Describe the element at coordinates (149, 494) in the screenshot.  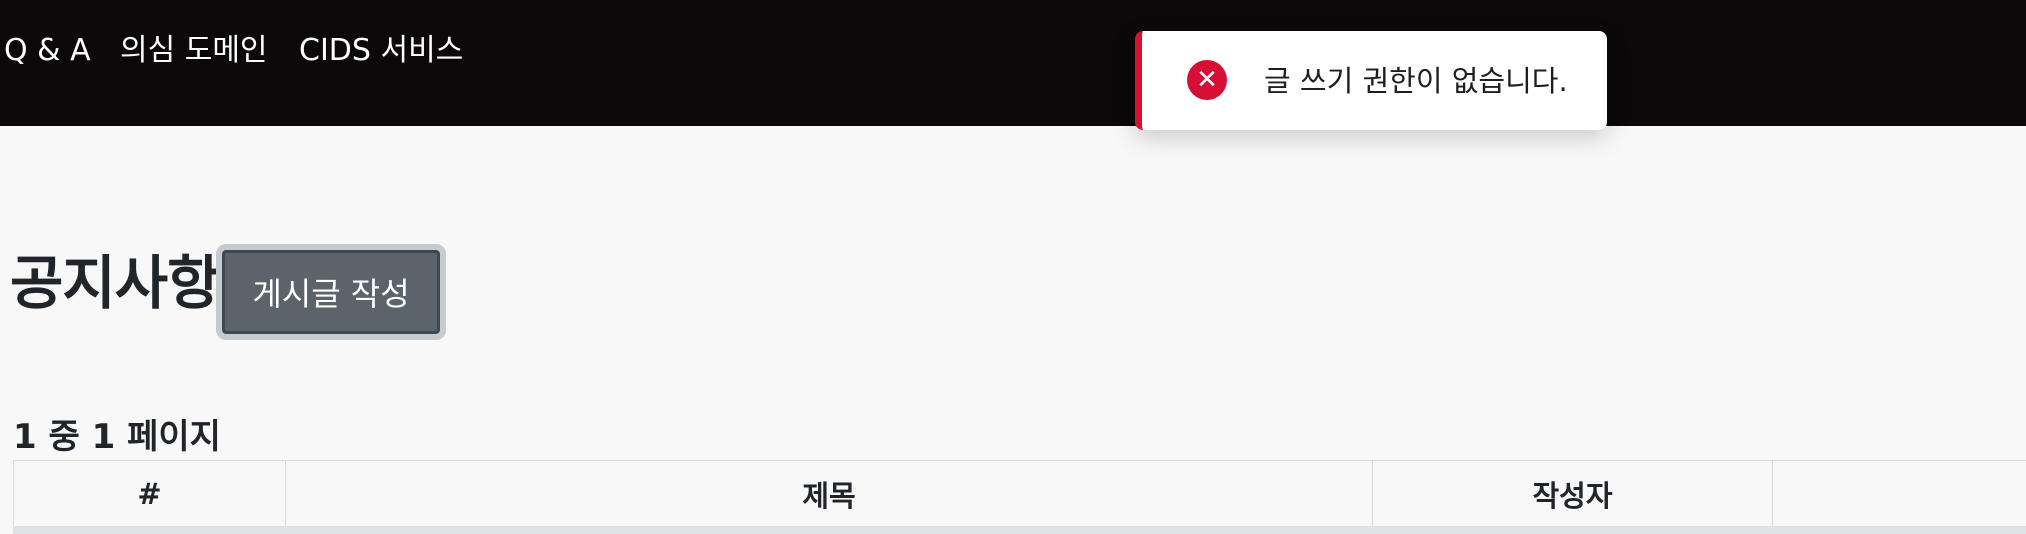
I see `column-header-number: #` at that location.